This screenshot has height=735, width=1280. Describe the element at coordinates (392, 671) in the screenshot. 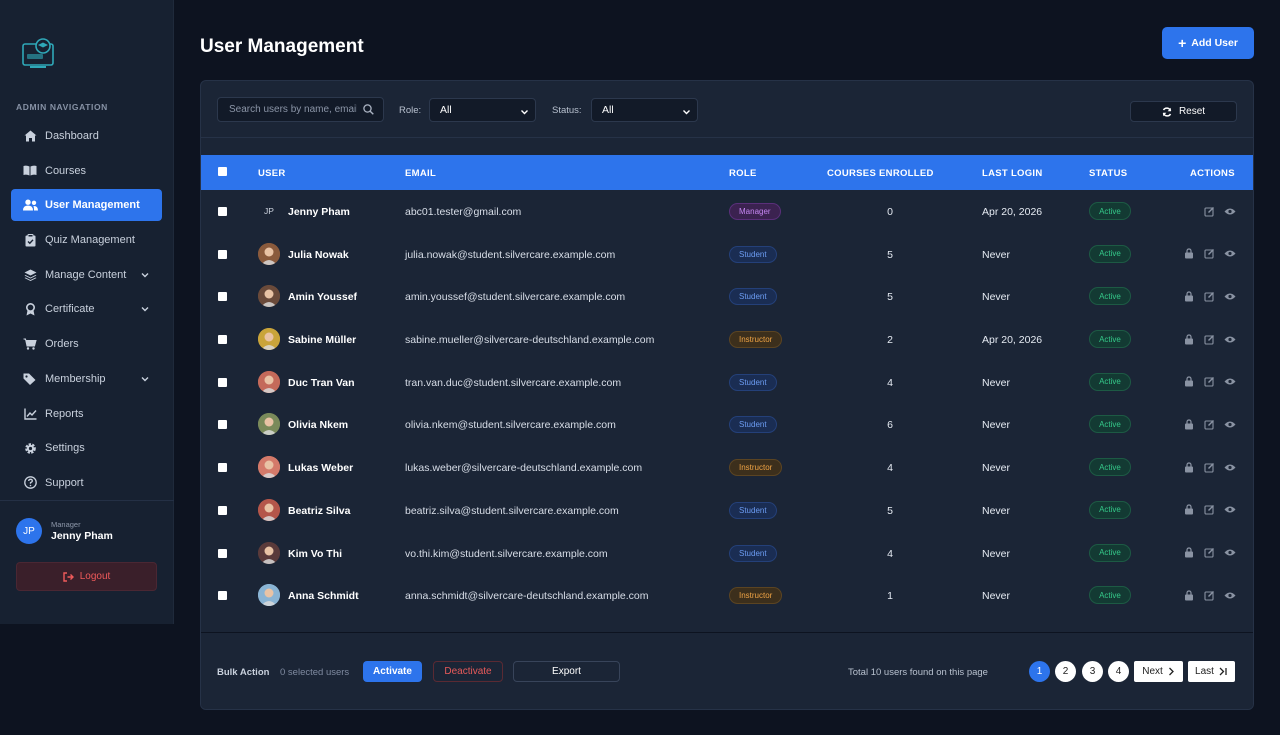

I see `activate-button: Activate` at that location.